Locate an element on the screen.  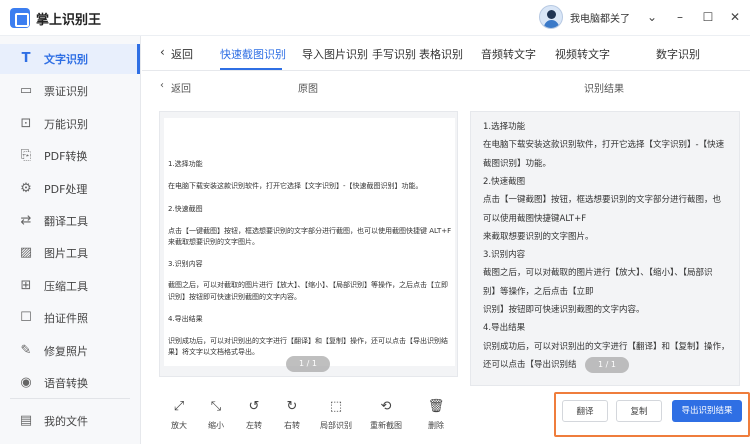
result-text-line: 识别成功后，可以对识别出的文字进行【翻译】和【复制】操作， is located at coordinates (606, 346).